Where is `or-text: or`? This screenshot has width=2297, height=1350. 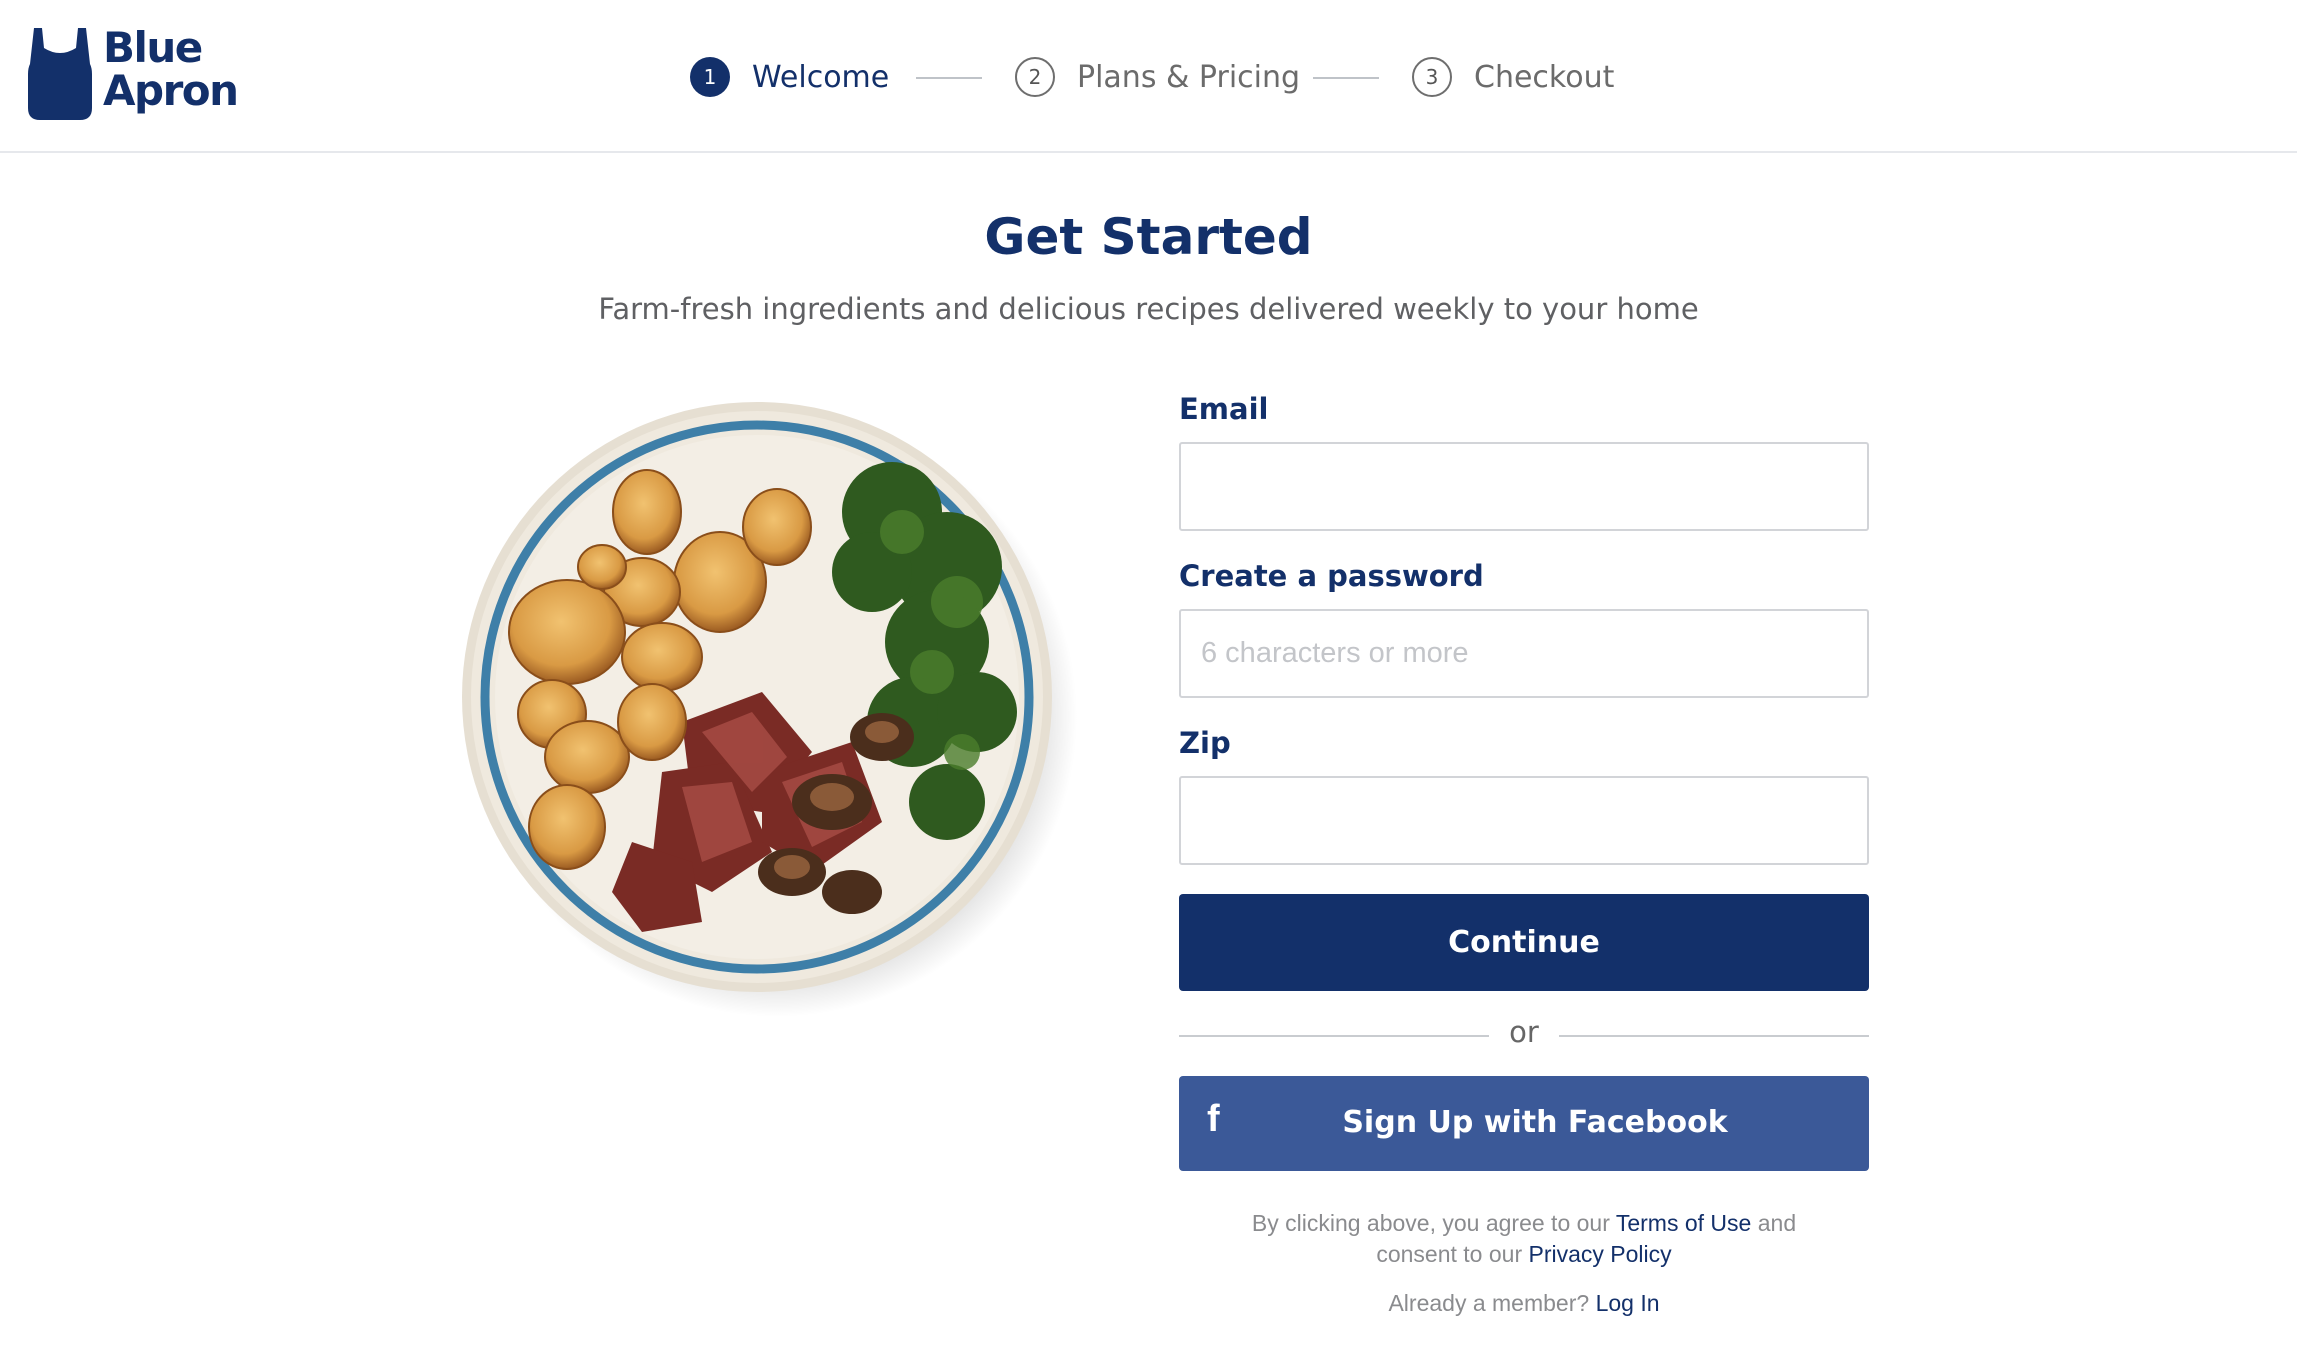 or-text: or is located at coordinates (1524, 1032).